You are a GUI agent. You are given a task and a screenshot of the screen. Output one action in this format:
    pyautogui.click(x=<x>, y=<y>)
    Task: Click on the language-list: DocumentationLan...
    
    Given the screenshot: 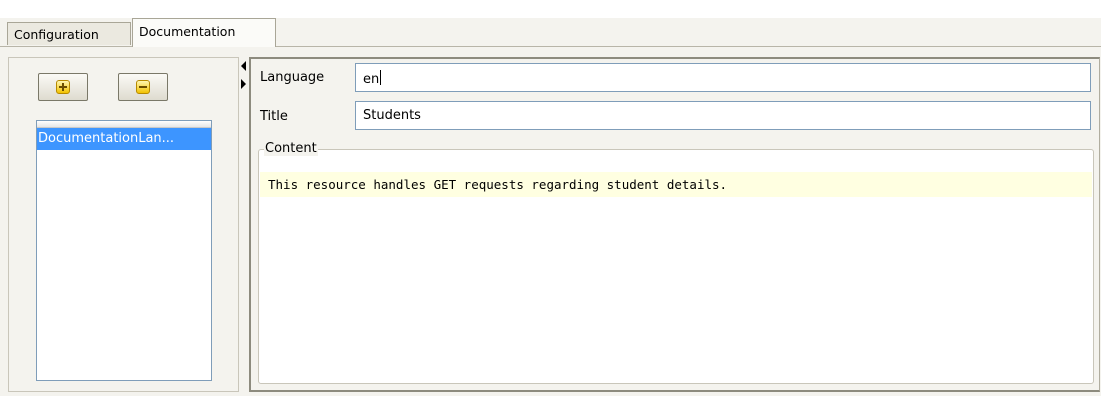 What is the action you would take?
    pyautogui.click(x=124, y=250)
    